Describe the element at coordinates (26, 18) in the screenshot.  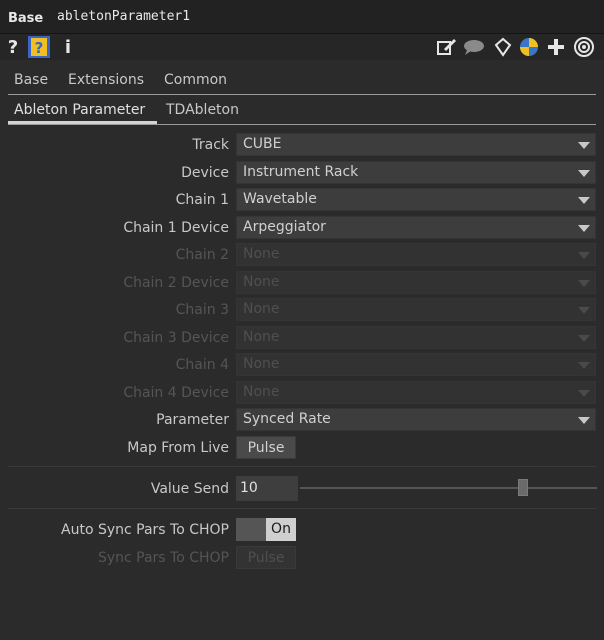
I see `operator-type: Base` at that location.